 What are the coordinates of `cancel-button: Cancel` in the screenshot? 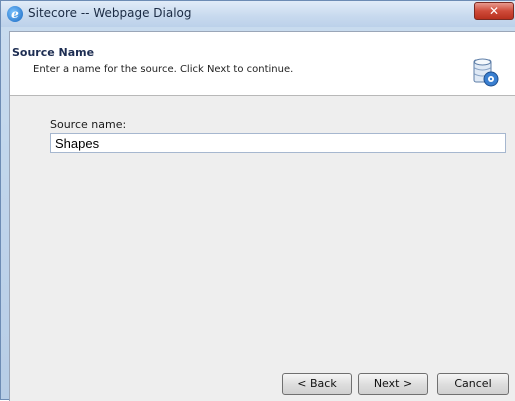 It's located at (473, 384).